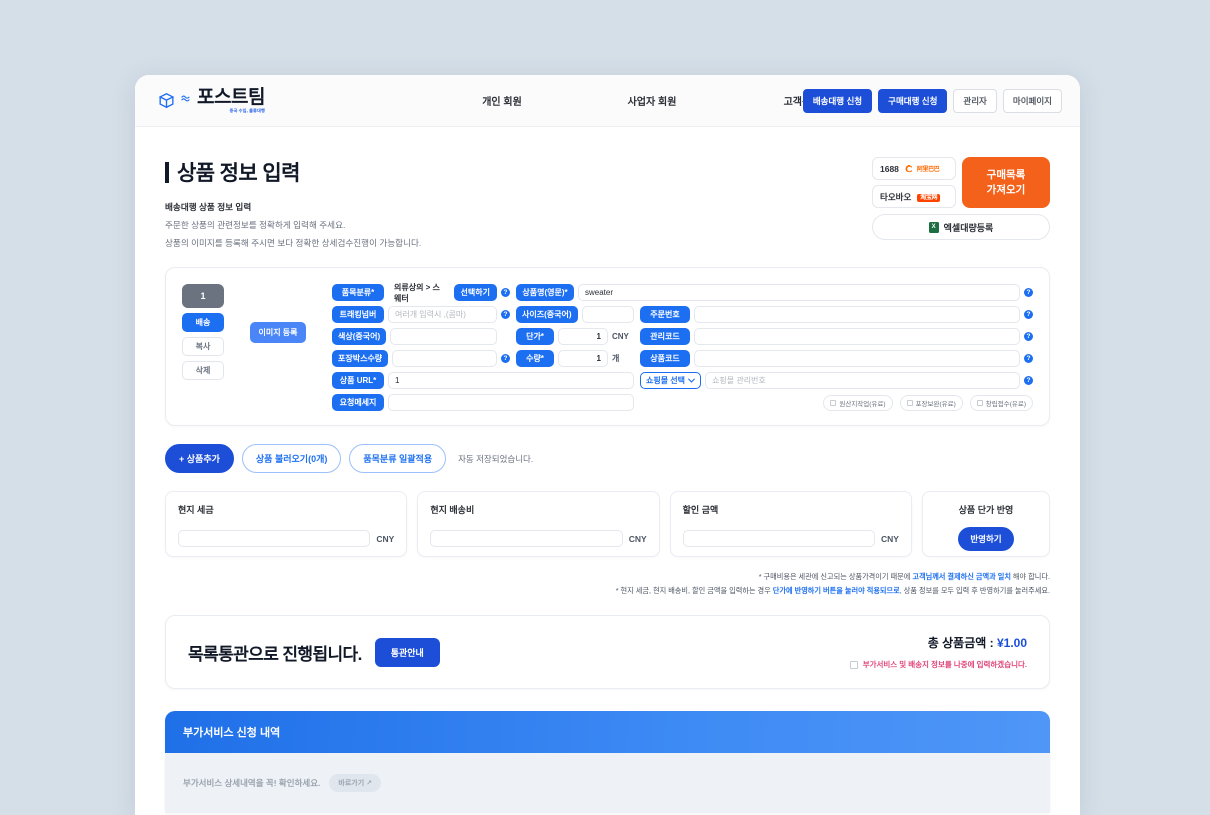 The image size is (1210, 815). Describe the element at coordinates (583, 358) in the screenshot. I see `qty-input: 1` at that location.